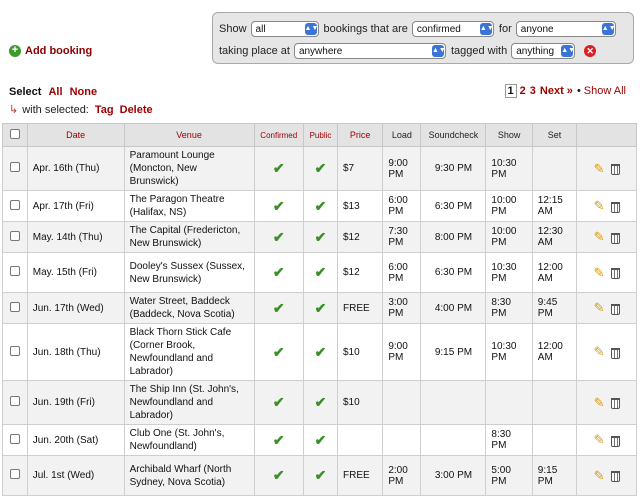  I want to click on price-cell: $10, so click(360, 352).